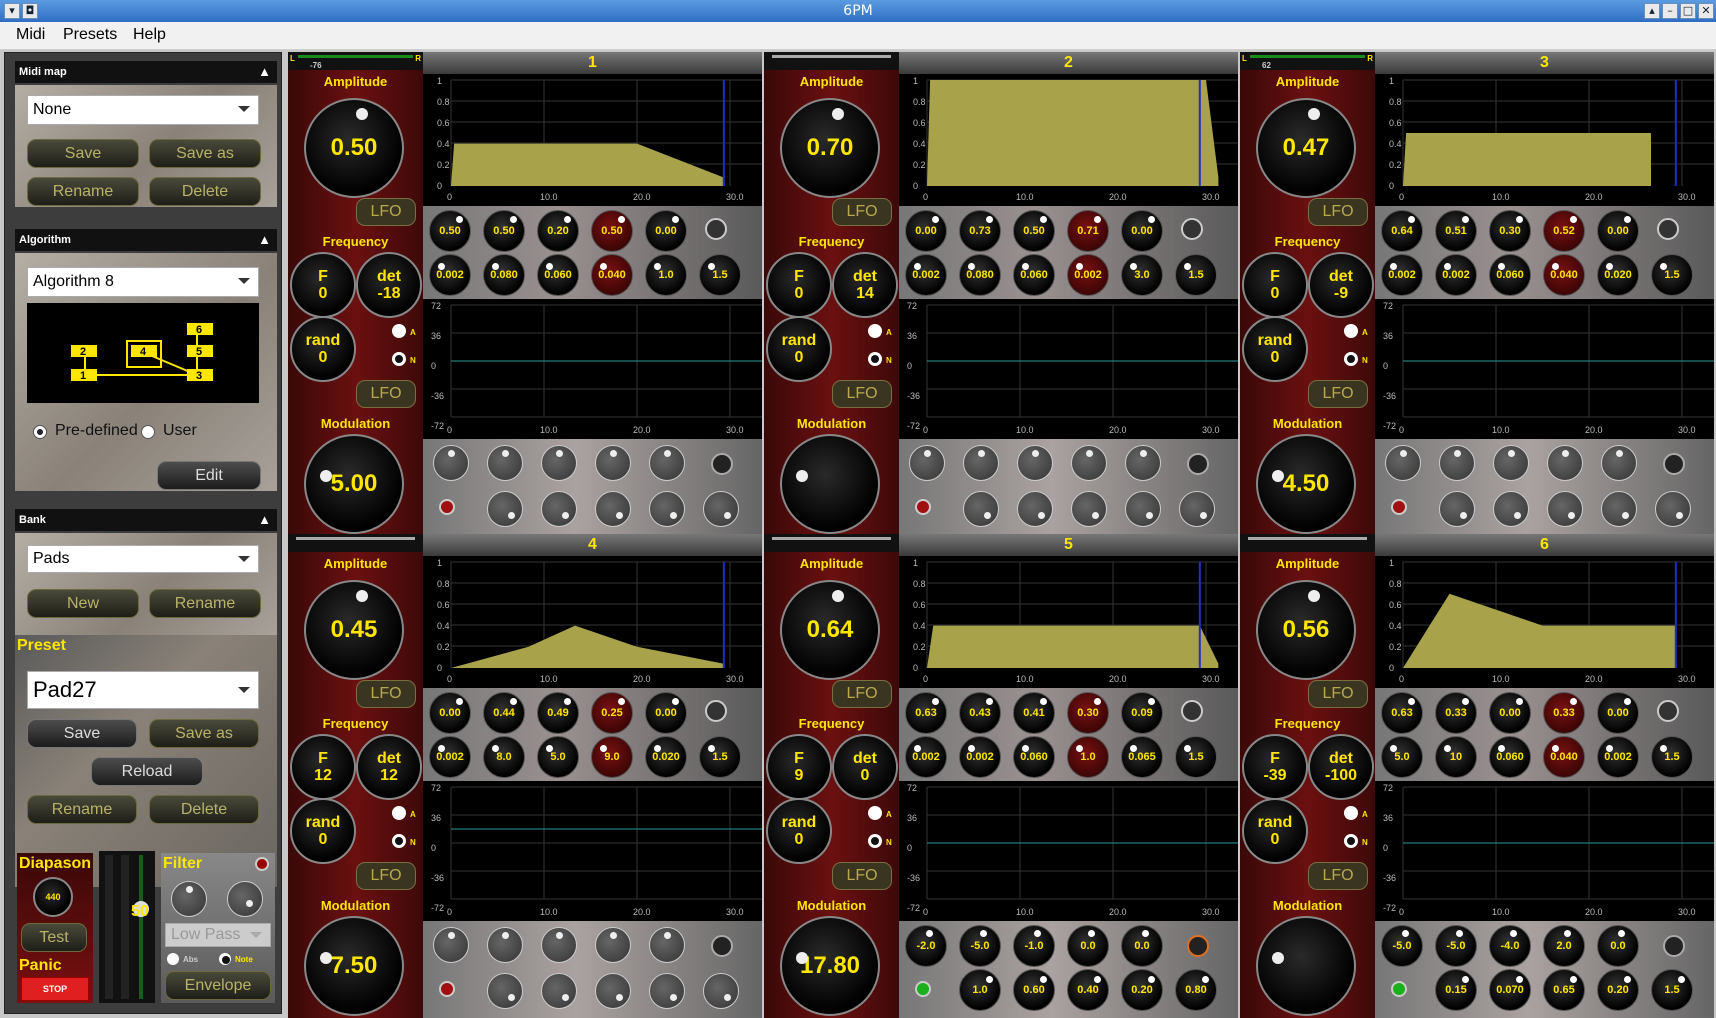 The width and height of the screenshot is (1716, 1018). I want to click on envelope-knob: 0.52, so click(1564, 231).